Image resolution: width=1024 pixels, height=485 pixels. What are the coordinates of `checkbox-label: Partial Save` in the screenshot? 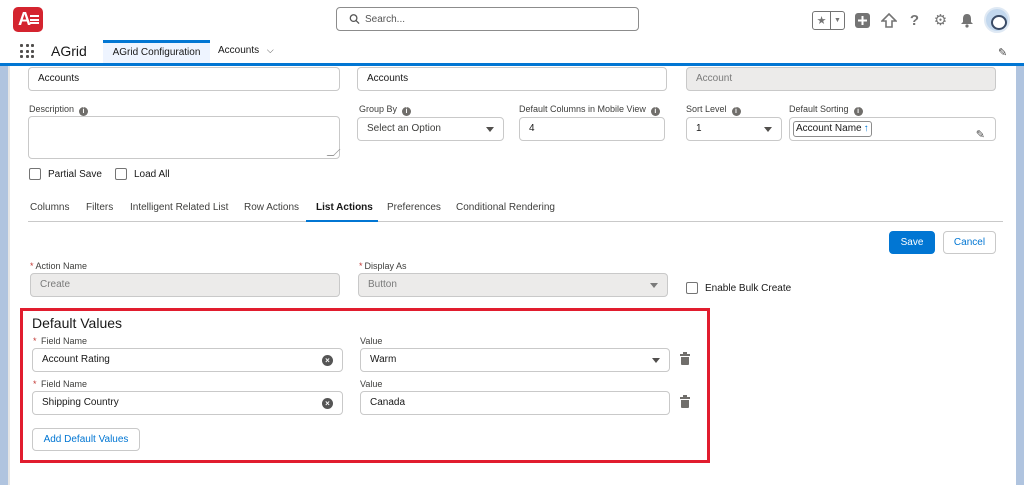 It's located at (75, 174).